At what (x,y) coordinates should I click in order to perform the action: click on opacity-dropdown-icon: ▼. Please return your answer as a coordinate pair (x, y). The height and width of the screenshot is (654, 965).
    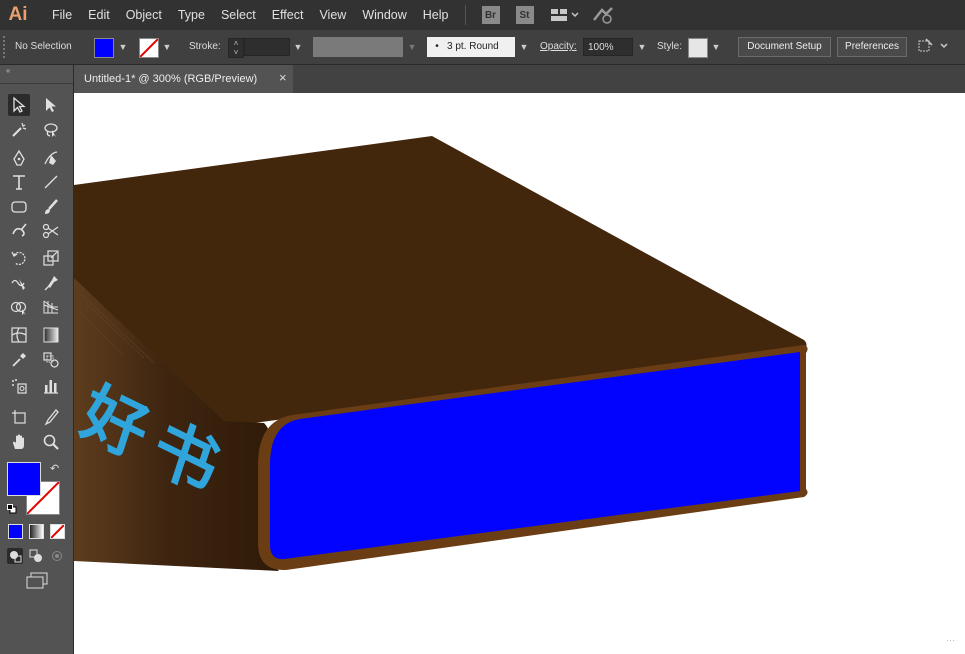
    Looking at the image, I should click on (642, 47).